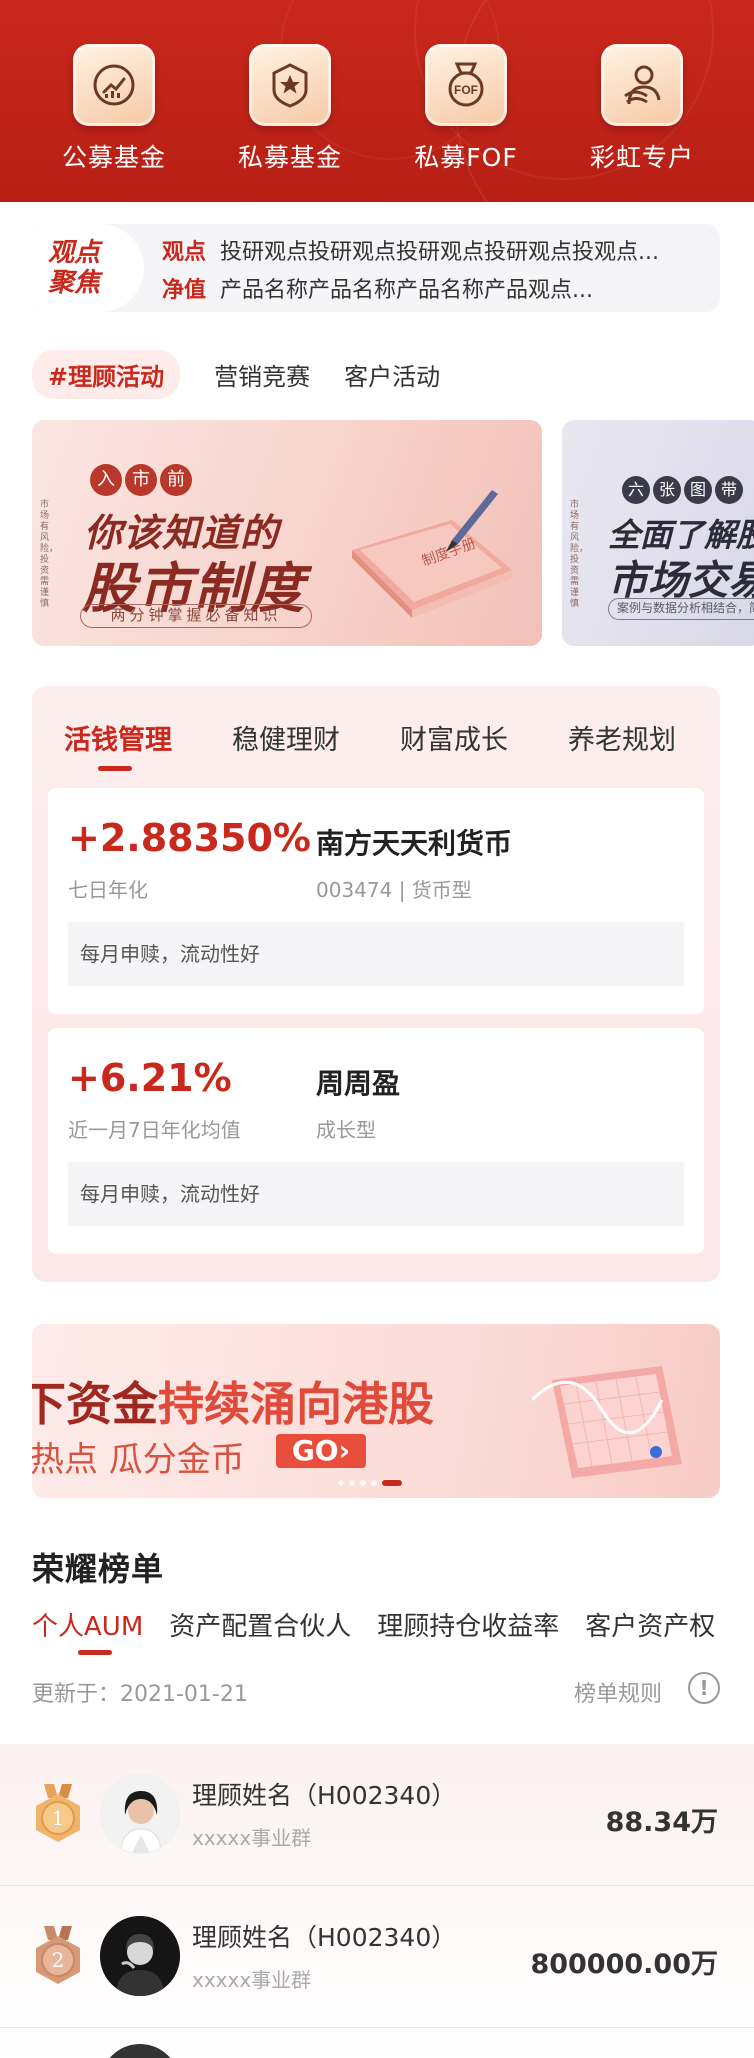 The image size is (754, 2058). Describe the element at coordinates (87, 1630) in the screenshot. I see `tab-personal-aum: 个人AUM` at that location.